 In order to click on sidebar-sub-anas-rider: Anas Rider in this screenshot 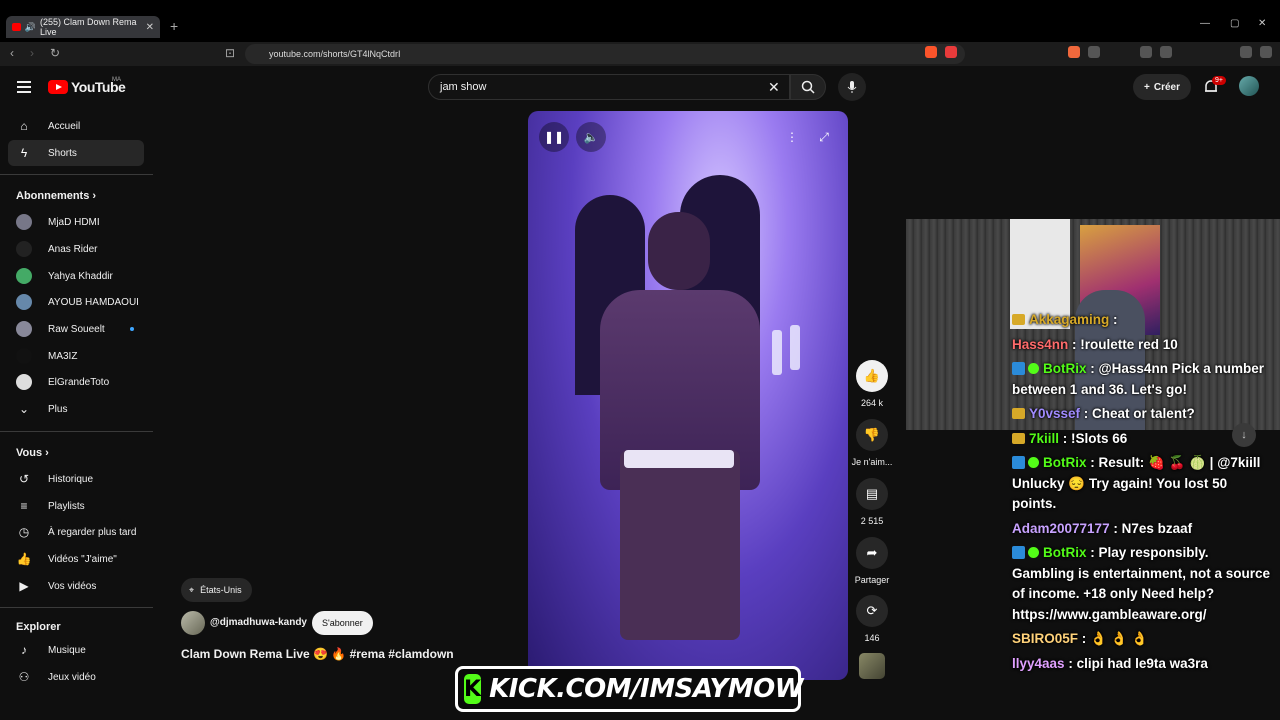, I will do `click(76, 249)`.